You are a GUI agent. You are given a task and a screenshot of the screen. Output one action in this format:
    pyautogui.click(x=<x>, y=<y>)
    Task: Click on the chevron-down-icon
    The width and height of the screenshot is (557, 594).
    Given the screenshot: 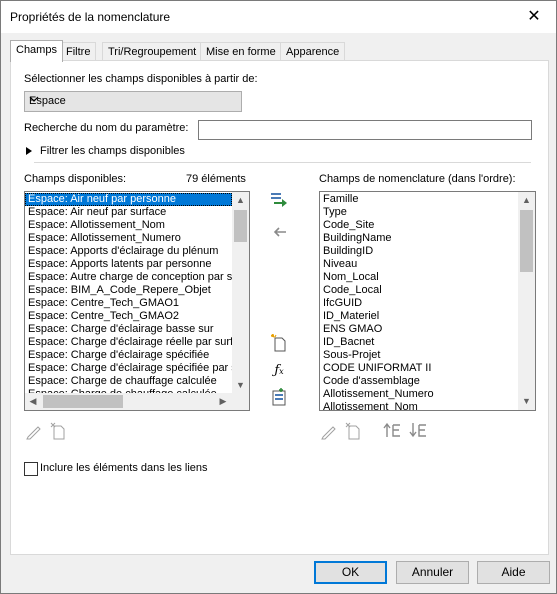 What is the action you would take?
    pyautogui.click(x=133, y=100)
    